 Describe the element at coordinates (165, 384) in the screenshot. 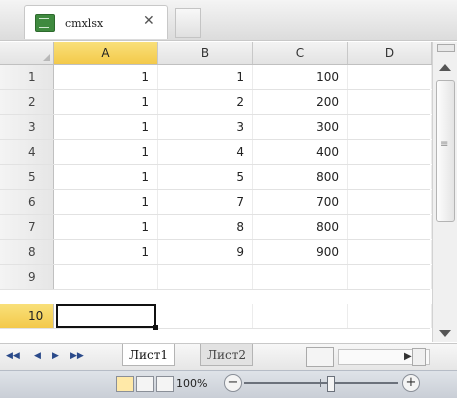

I see `page-break-view-button` at that location.